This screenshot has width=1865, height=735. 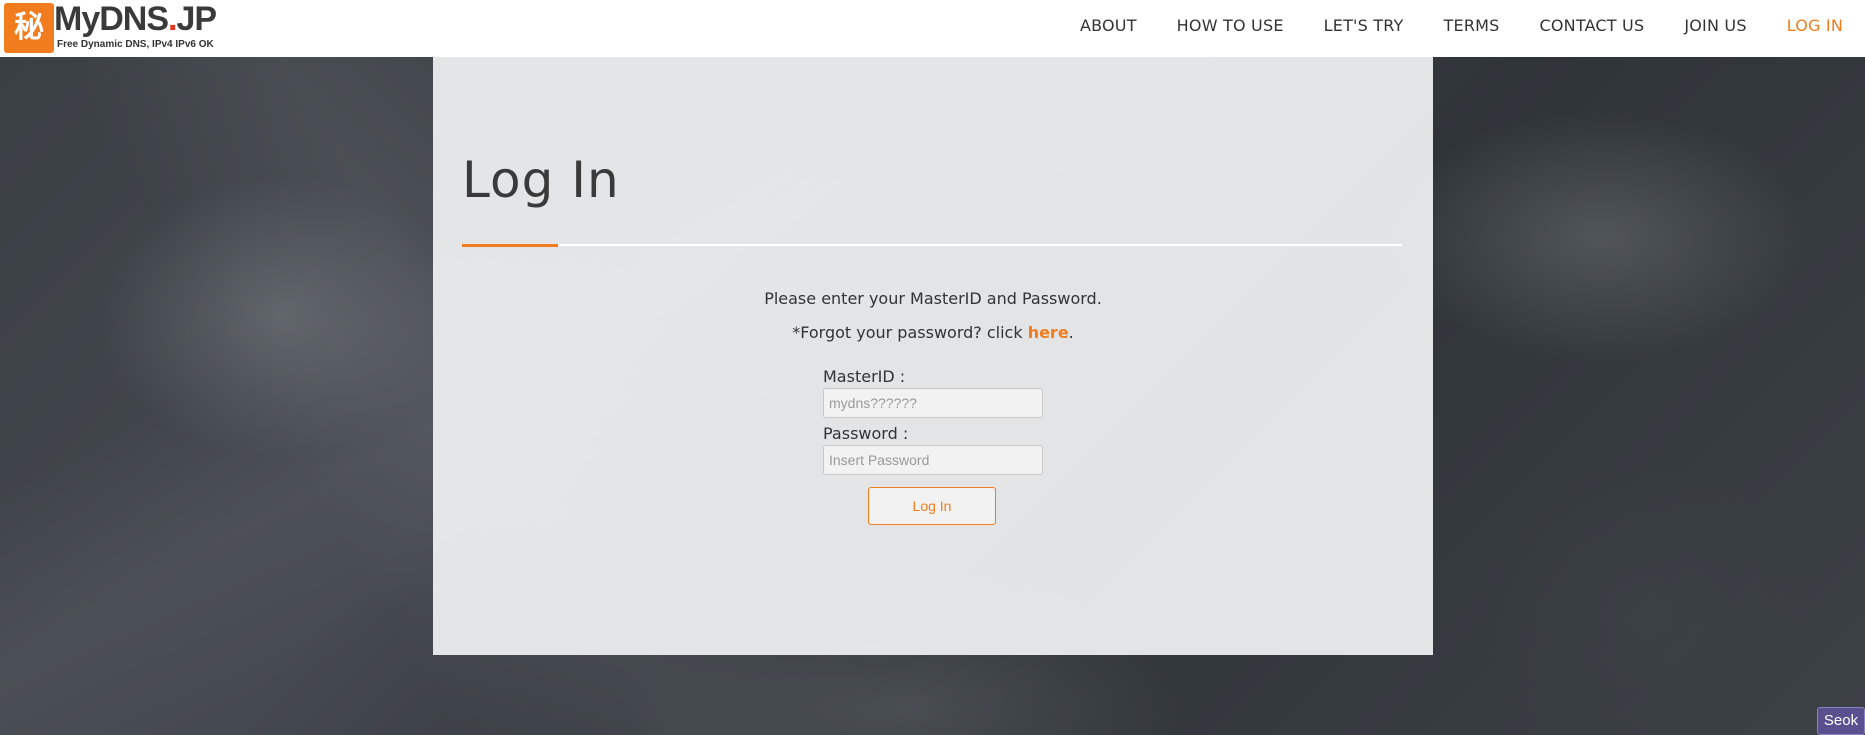 I want to click on user-badge: Seok, so click(x=1841, y=721).